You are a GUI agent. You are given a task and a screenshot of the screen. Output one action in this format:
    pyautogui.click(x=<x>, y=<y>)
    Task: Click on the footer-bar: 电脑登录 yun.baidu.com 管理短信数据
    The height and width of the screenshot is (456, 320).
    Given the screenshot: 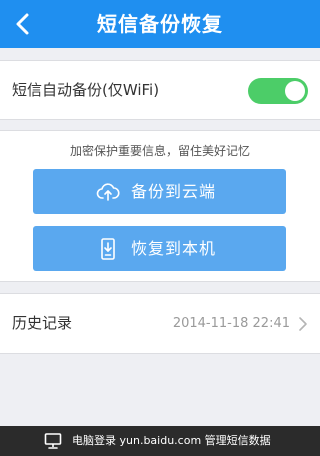 What is the action you would take?
    pyautogui.click(x=160, y=441)
    